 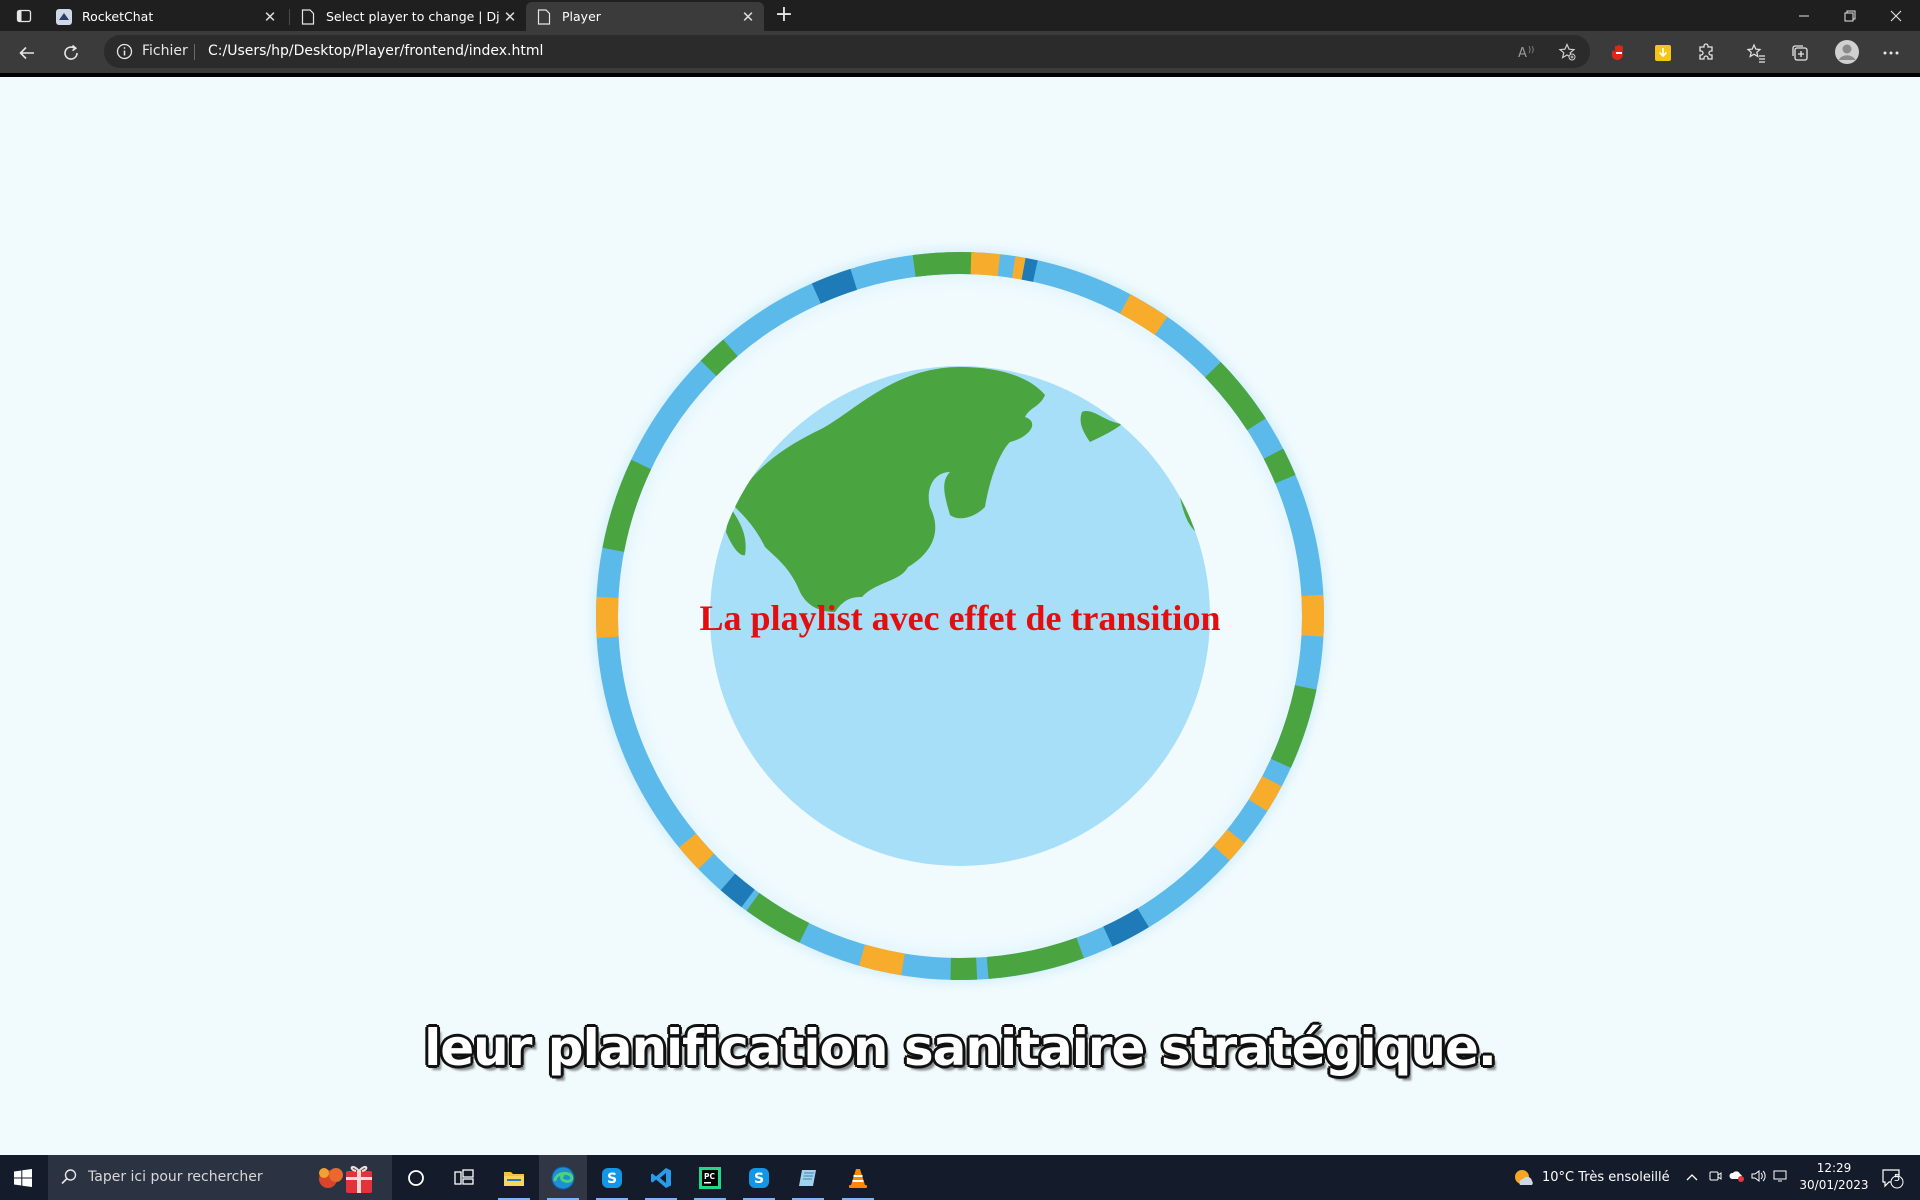 I want to click on read-aloud-icon: A)), so click(x=1527, y=52).